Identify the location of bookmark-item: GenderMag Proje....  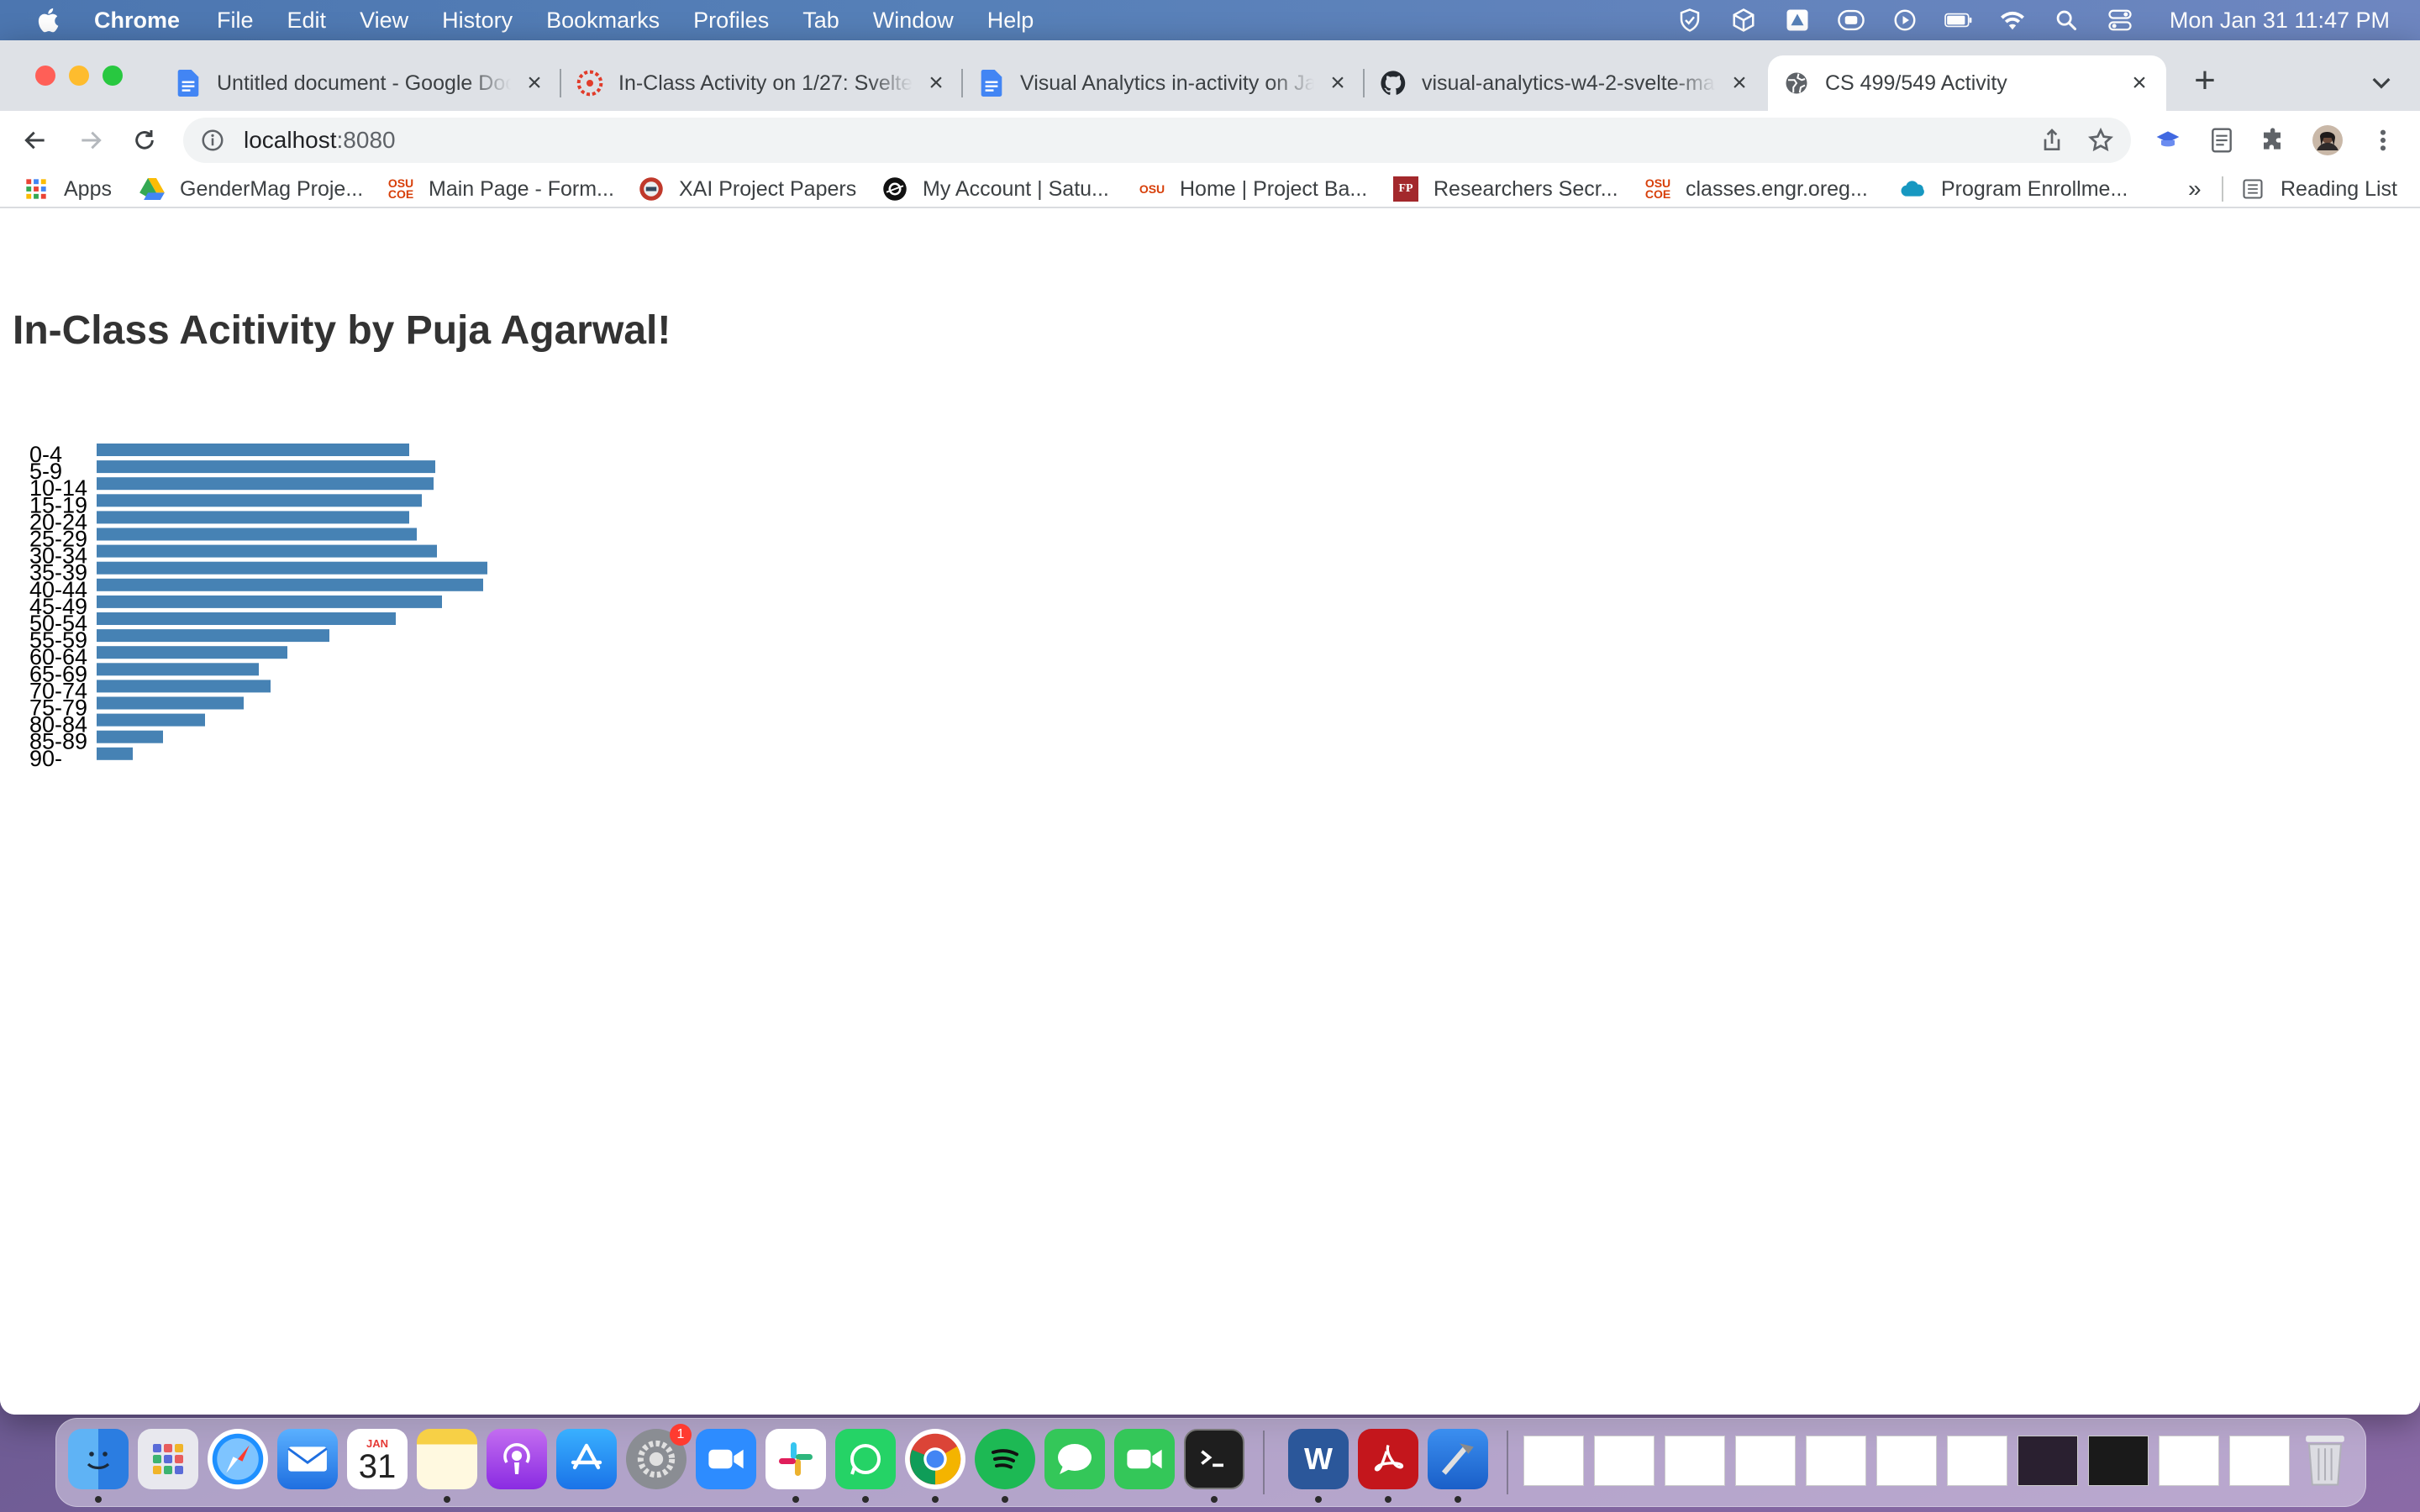
(251, 189).